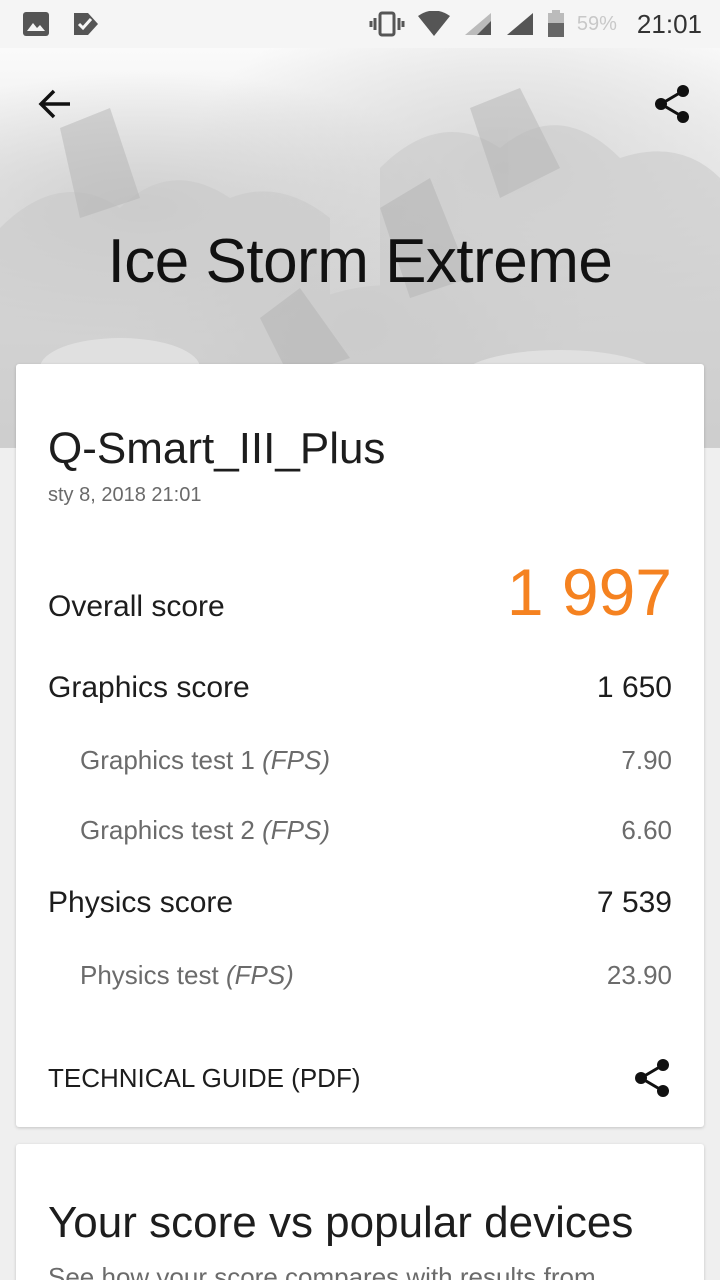 This screenshot has height=1280, width=720. I want to click on arrow-back-icon, so click(54, 104).